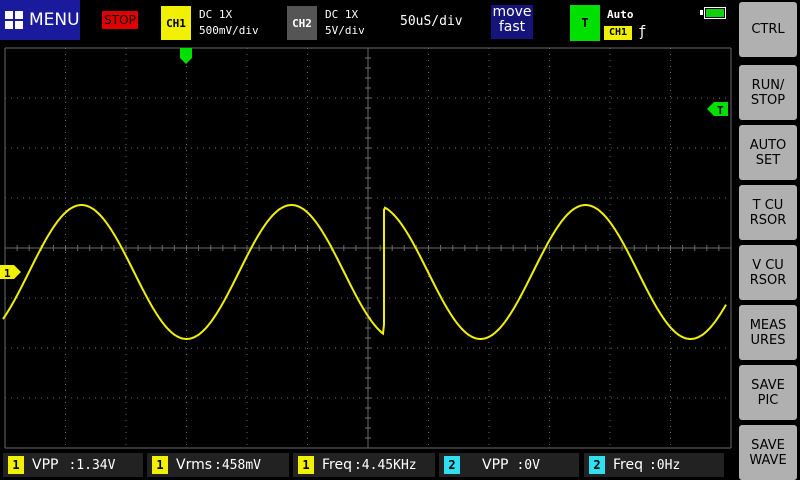 The image size is (800, 480). Describe the element at coordinates (512, 27) in the screenshot. I see `move-mode-line2: fast` at that location.